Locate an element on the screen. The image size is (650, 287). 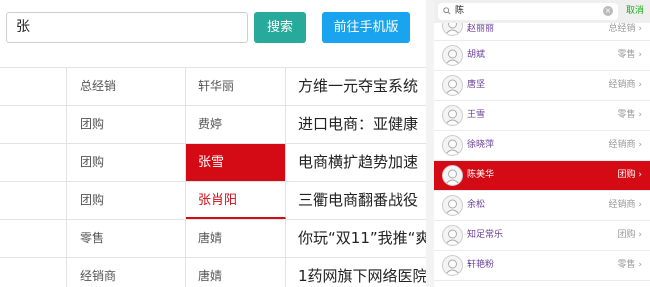
contact-name: 余松 is located at coordinates (476, 205).